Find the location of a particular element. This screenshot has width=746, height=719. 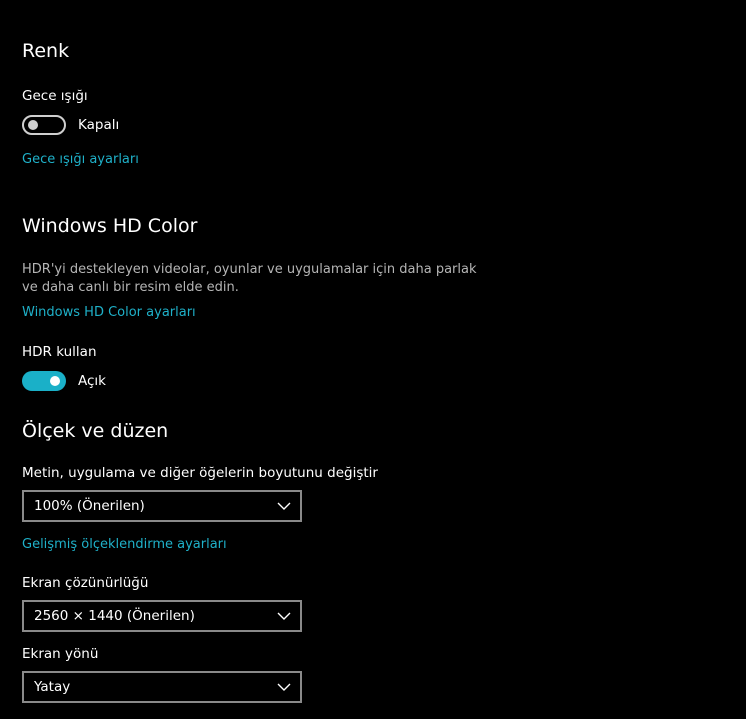

hdr-label: HDR kullan is located at coordinates (59, 352).